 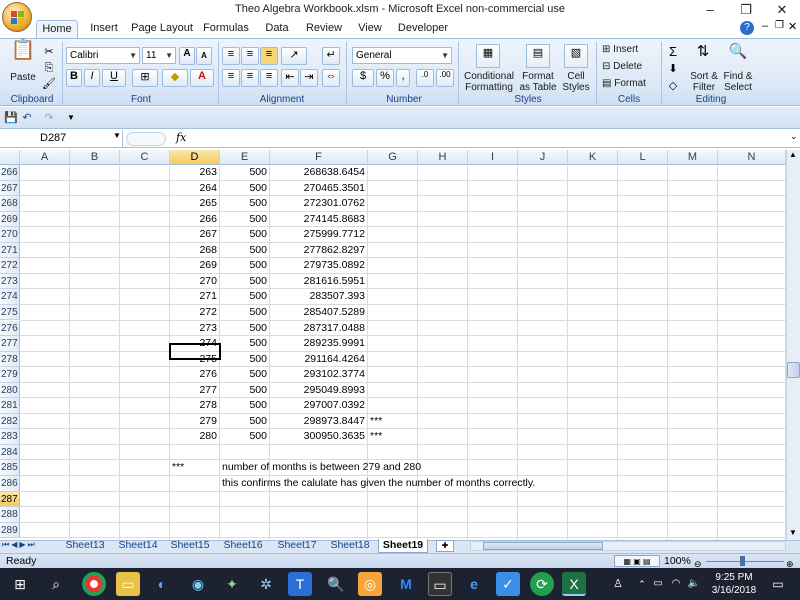 What do you see at coordinates (538, 56) in the screenshot?
I see `format-as-table-icon: ▤` at bounding box center [538, 56].